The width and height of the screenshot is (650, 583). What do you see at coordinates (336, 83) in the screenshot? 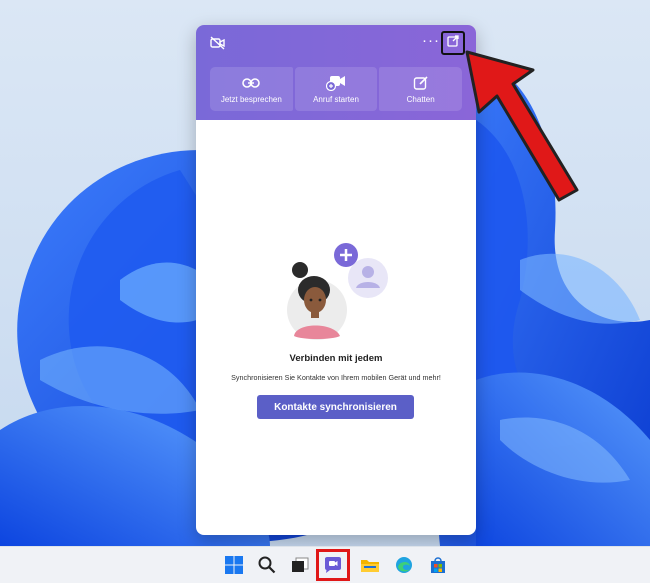
I see `video-call-icon` at bounding box center [336, 83].